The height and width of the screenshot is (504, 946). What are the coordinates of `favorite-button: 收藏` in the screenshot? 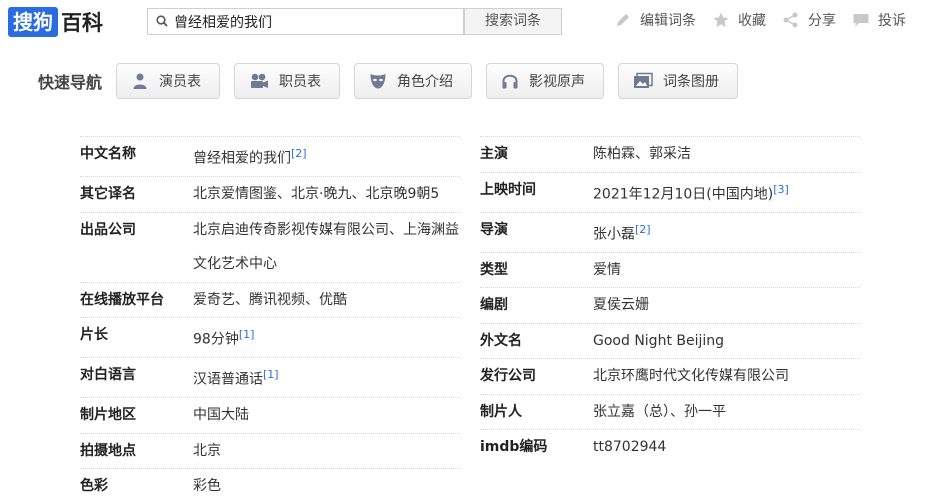 It's located at (739, 20).